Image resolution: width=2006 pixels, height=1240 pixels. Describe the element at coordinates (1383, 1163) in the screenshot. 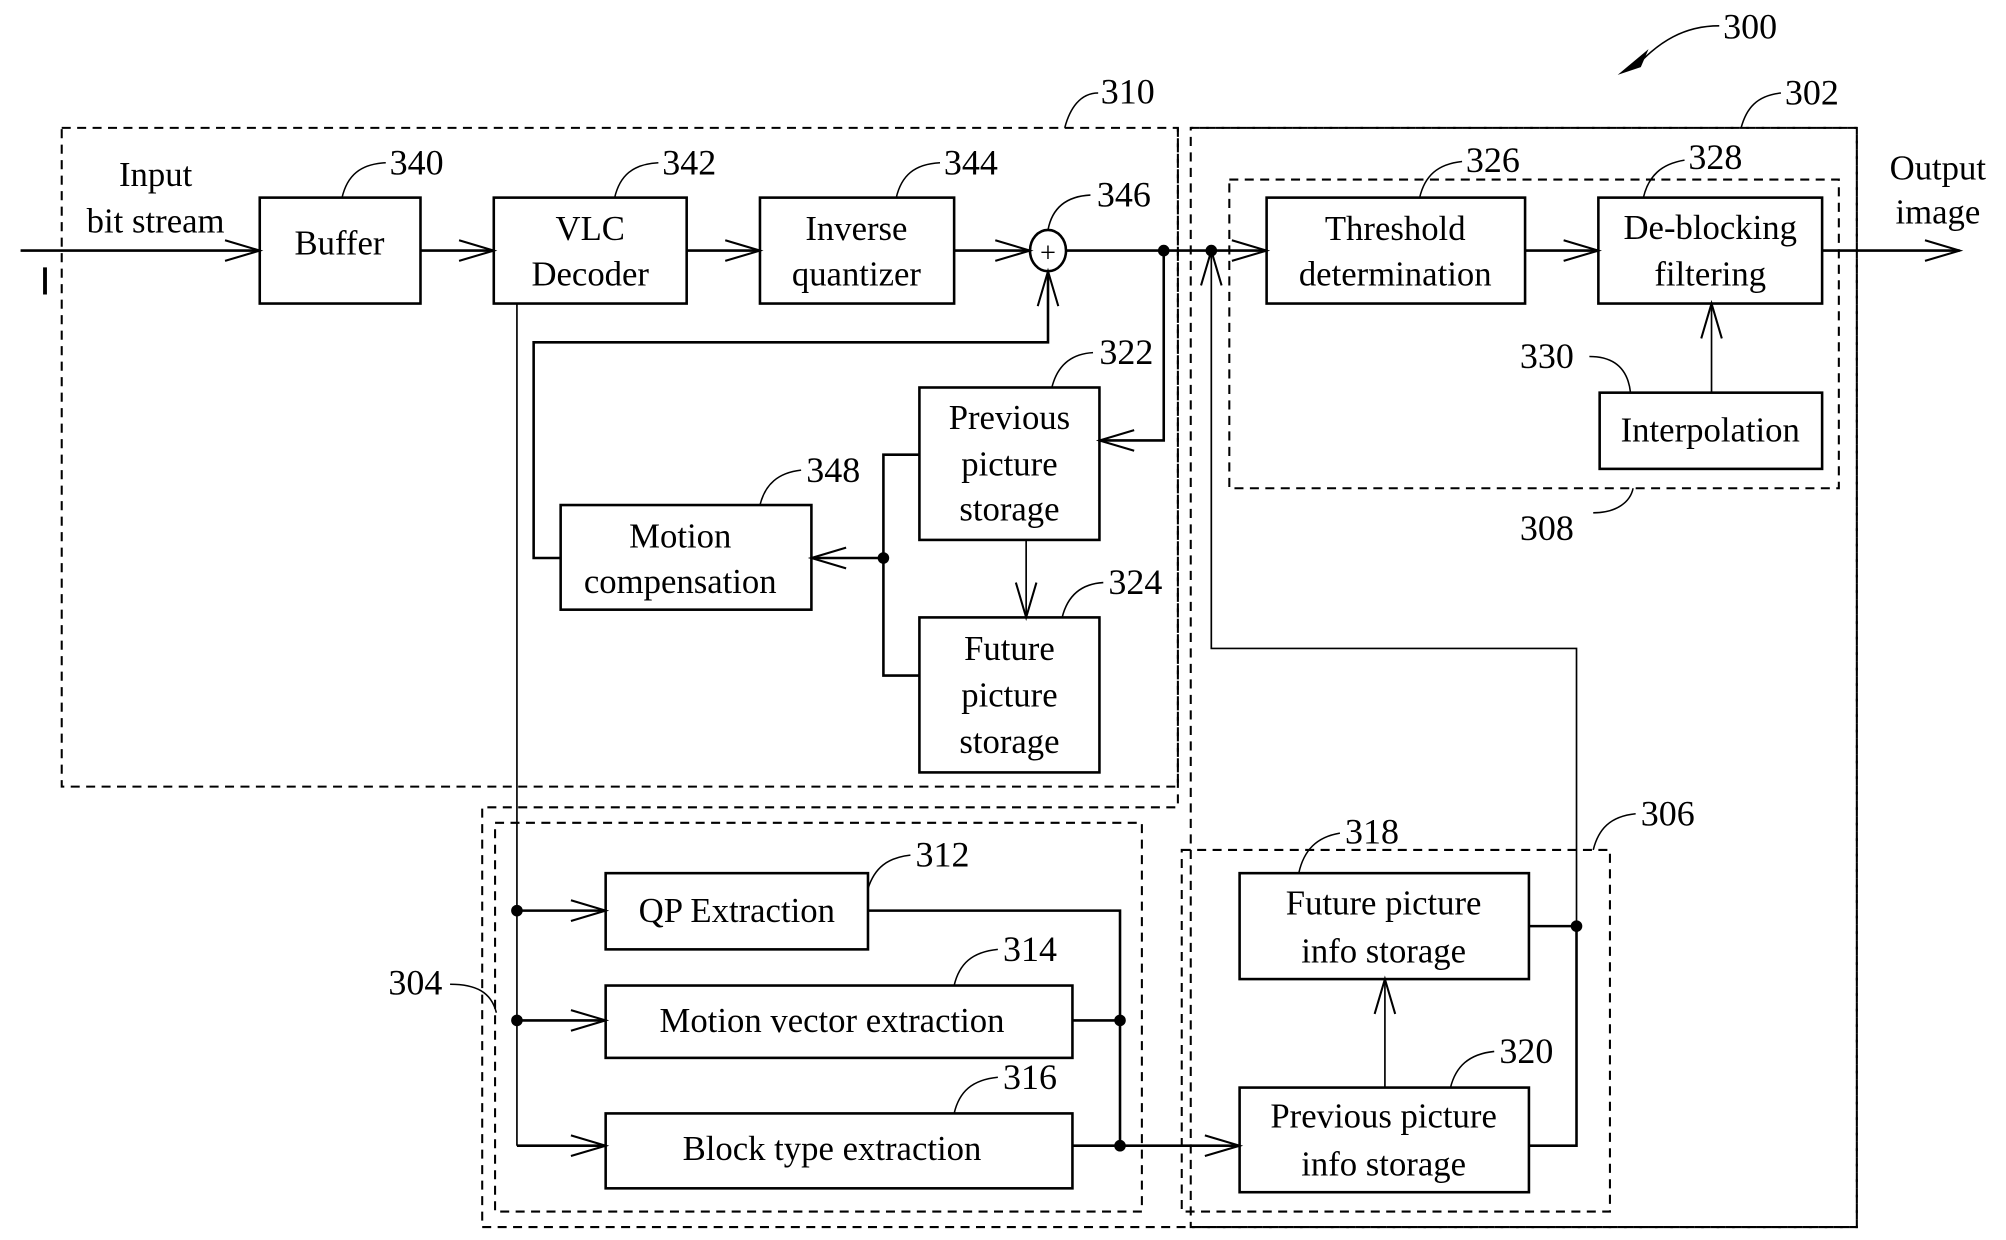

I see `previous-picture-info-storage-label-2: info storage` at that location.